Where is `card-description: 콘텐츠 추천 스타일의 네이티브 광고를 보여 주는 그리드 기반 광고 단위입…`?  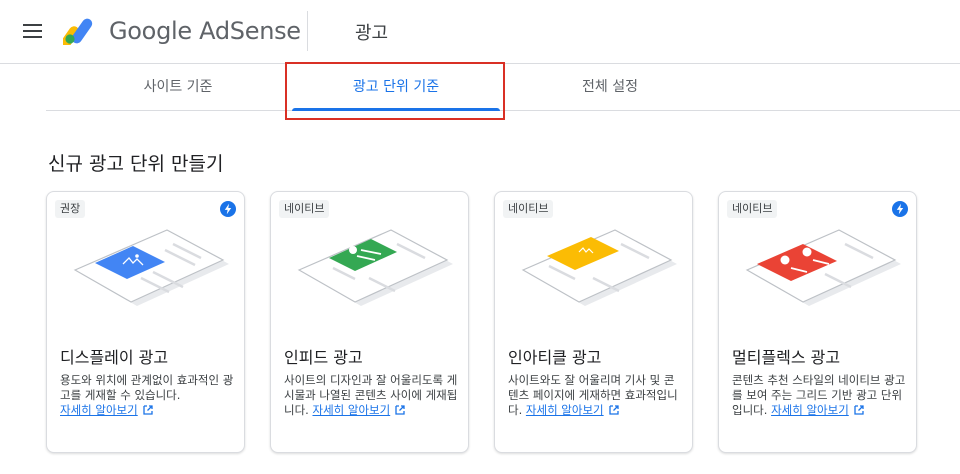 card-description: 콘텐츠 추천 스타일의 네이티브 광고를 보여 주는 그리드 기반 광고 단위입… is located at coordinates (820, 395).